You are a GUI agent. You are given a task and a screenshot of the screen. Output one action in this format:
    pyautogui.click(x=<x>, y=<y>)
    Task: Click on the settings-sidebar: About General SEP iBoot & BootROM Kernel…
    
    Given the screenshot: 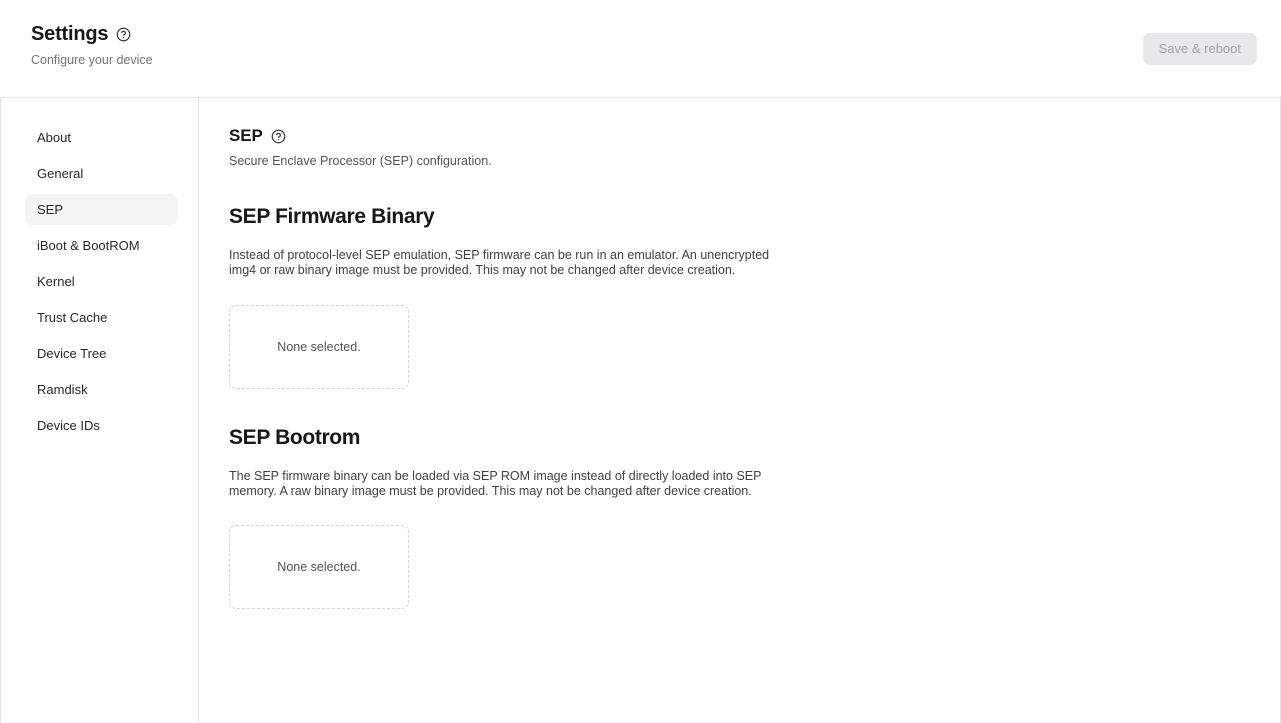 What is the action you would take?
    pyautogui.click(x=100, y=410)
    